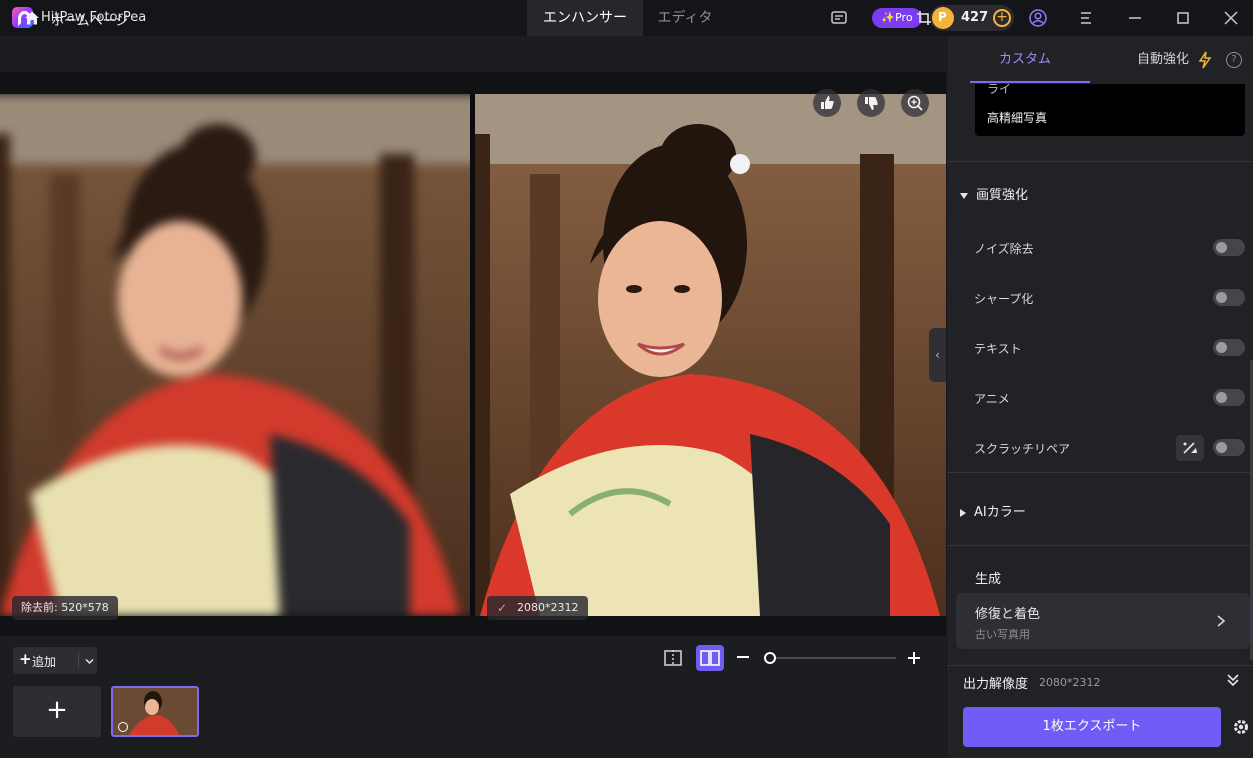 Image resolution: width=1253 pixels, height=758 pixels. What do you see at coordinates (1241, 727) in the screenshot?
I see `gear-icon` at bounding box center [1241, 727].